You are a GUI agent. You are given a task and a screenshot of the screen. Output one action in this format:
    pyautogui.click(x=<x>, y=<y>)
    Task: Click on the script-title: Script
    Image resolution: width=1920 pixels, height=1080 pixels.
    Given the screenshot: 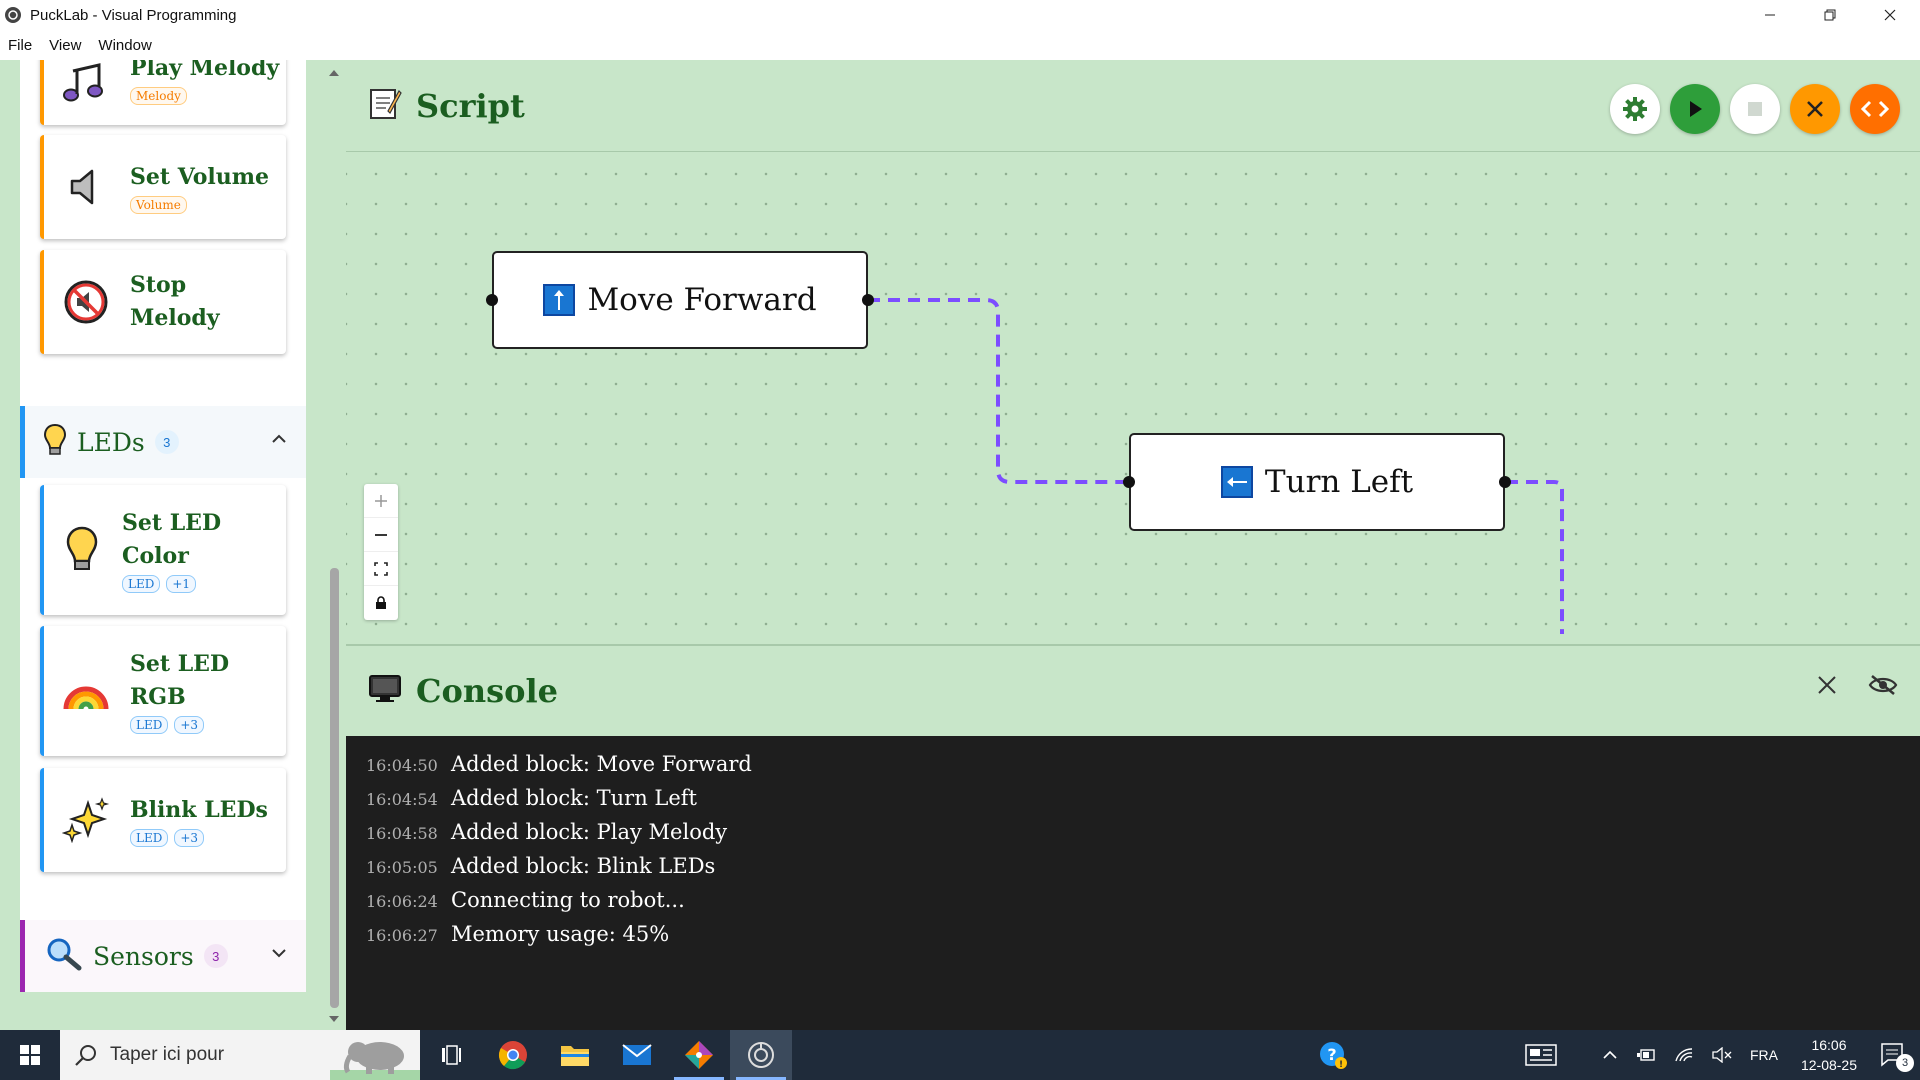 What is the action you would take?
    pyautogui.click(x=470, y=105)
    